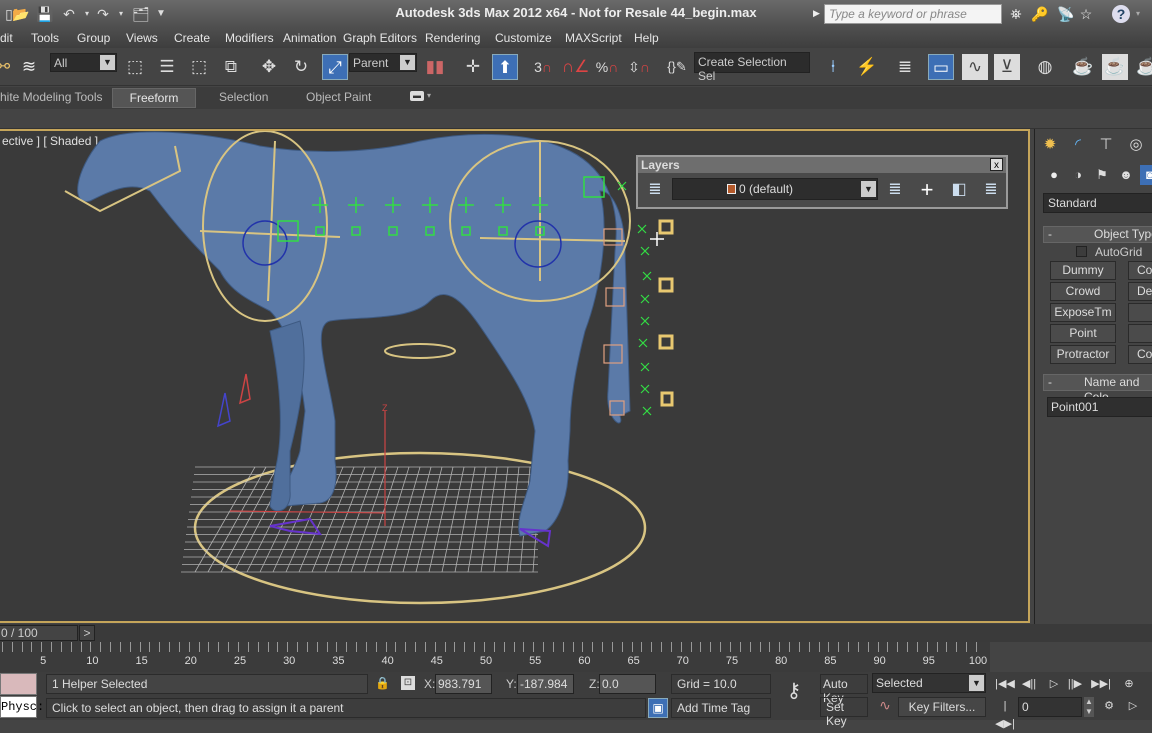 Image resolution: width=1152 pixels, height=733 pixels. I want to click on tape-button: T, so click(1140, 333).